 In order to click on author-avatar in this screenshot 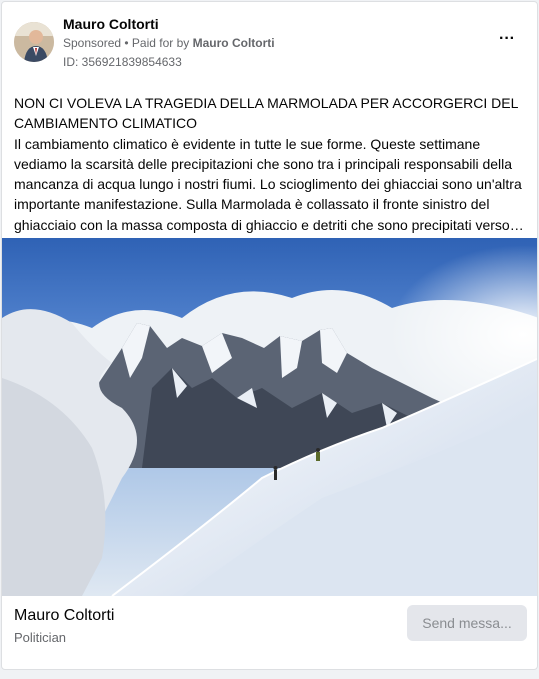, I will do `click(34, 42)`.